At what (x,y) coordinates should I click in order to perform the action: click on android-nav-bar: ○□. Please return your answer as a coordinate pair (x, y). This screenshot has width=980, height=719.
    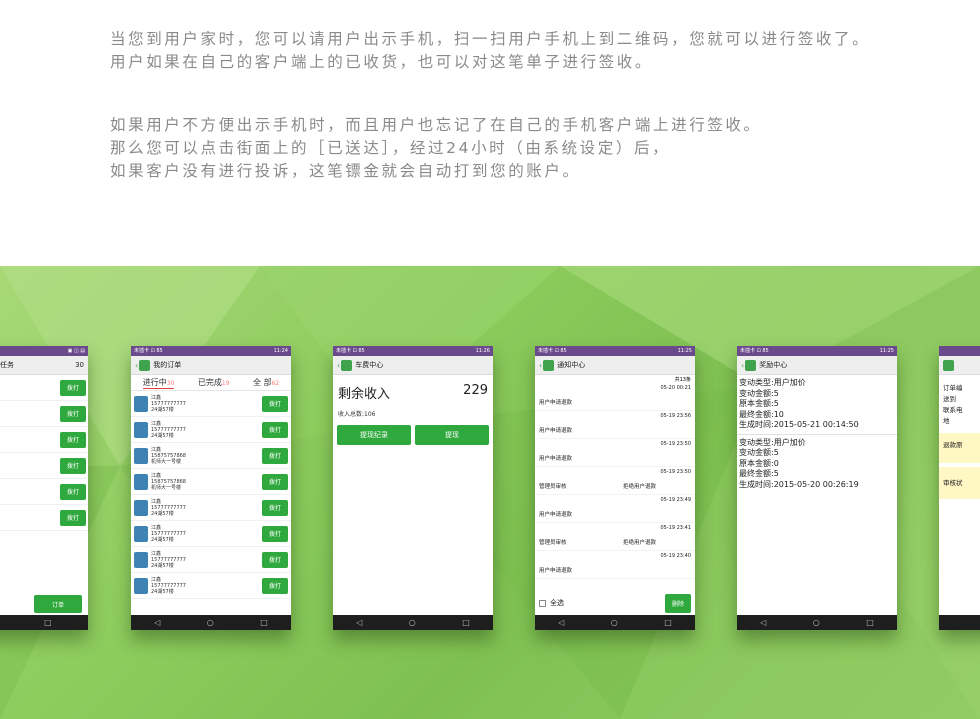
    Looking at the image, I should click on (44, 622).